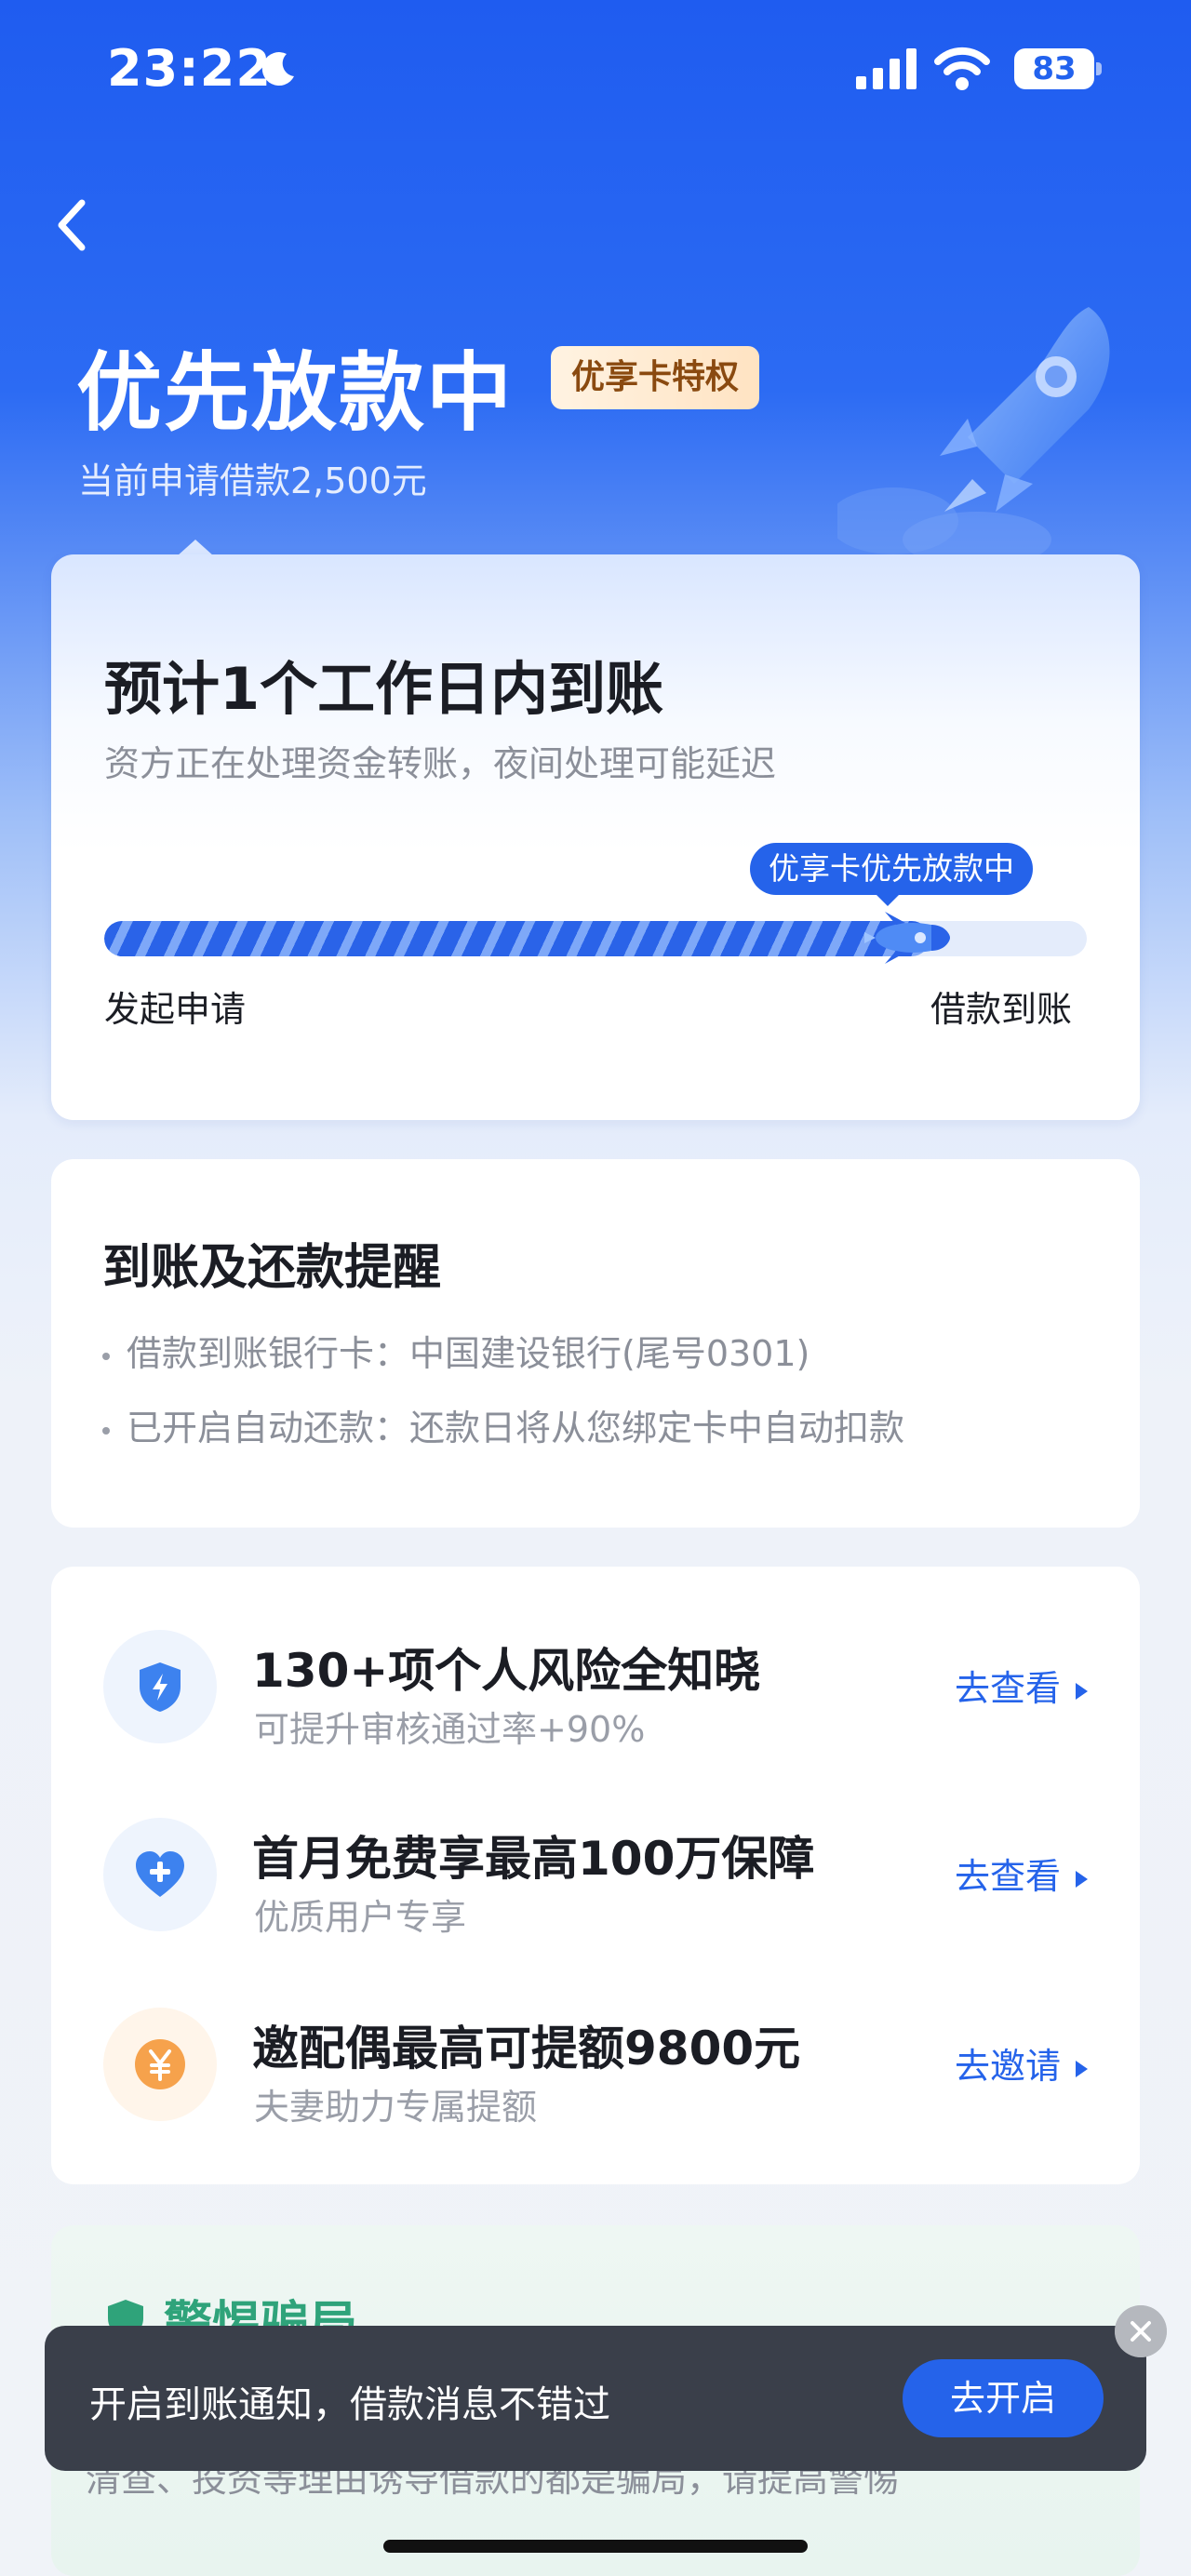  Describe the element at coordinates (888, 899) in the screenshot. I see `progress-tag-pointer` at that location.